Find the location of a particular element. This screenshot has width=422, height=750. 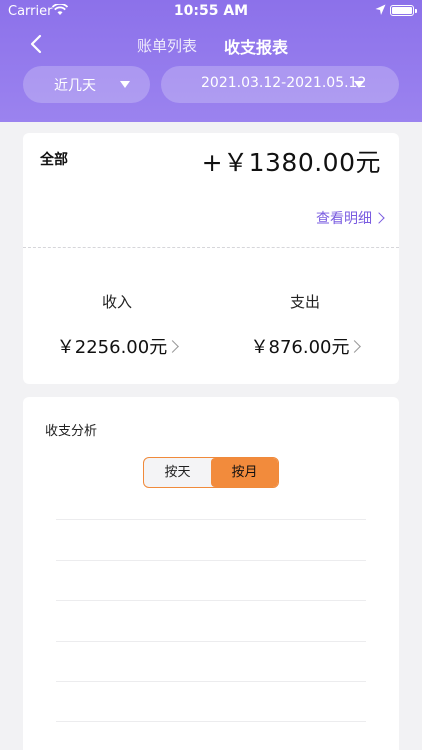

income-label: 收入 is located at coordinates (116, 302).